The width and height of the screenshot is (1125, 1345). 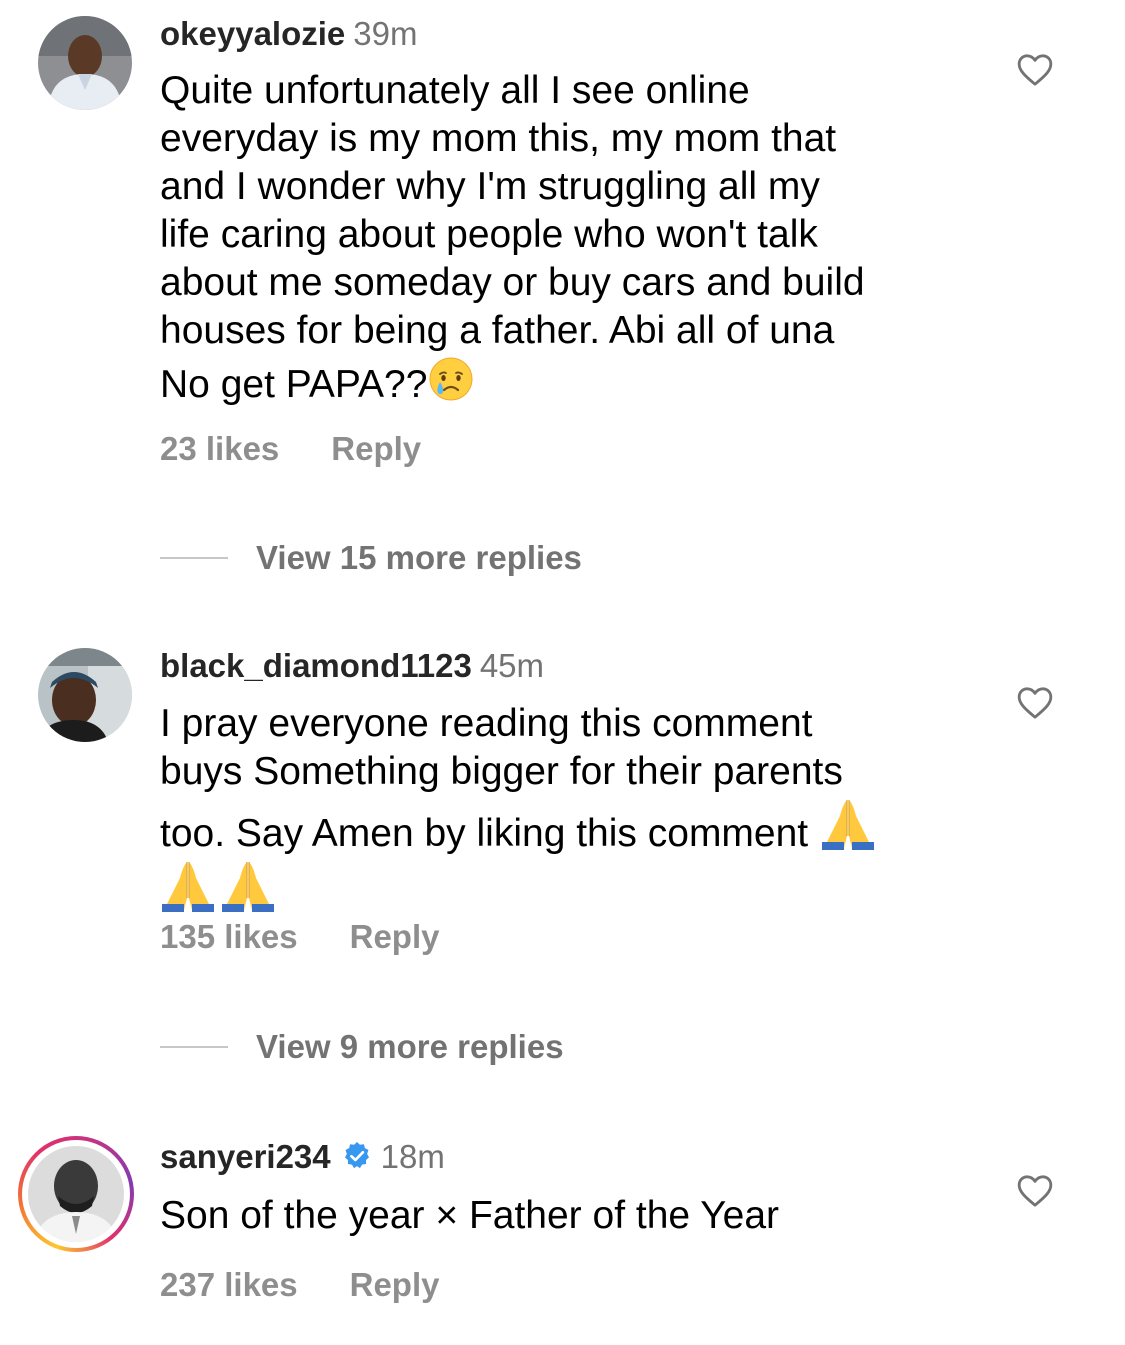 What do you see at coordinates (245, 1156) in the screenshot?
I see `username: sanyeri234` at bounding box center [245, 1156].